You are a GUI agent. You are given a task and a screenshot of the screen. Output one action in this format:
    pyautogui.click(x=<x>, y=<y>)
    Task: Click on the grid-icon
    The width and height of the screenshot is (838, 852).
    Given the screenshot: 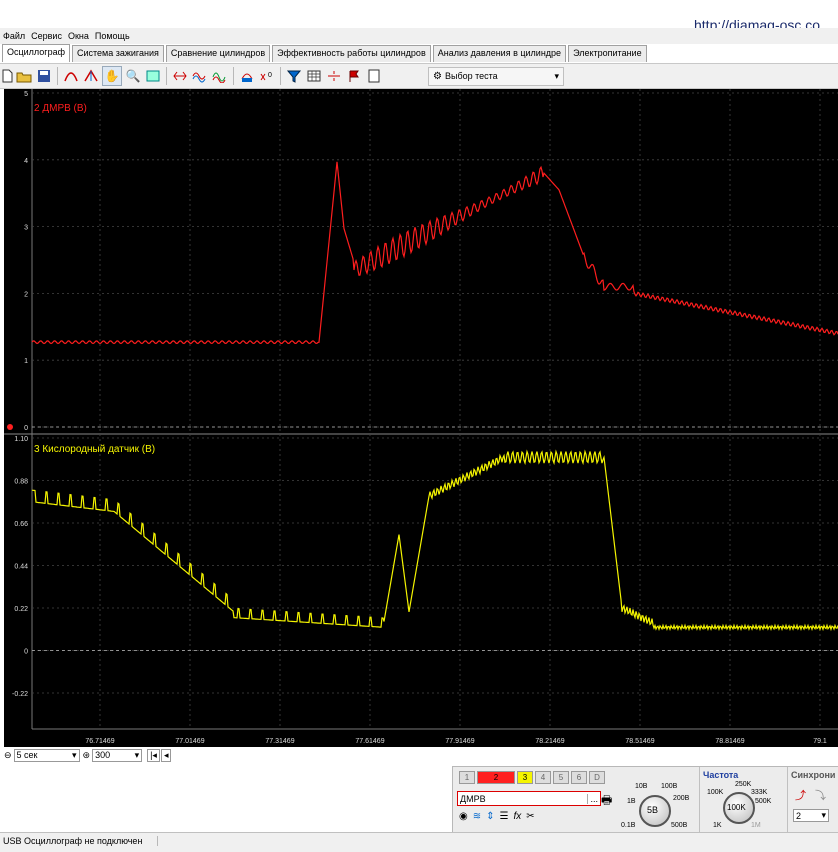 What is the action you would take?
    pyautogui.click(x=153, y=76)
    